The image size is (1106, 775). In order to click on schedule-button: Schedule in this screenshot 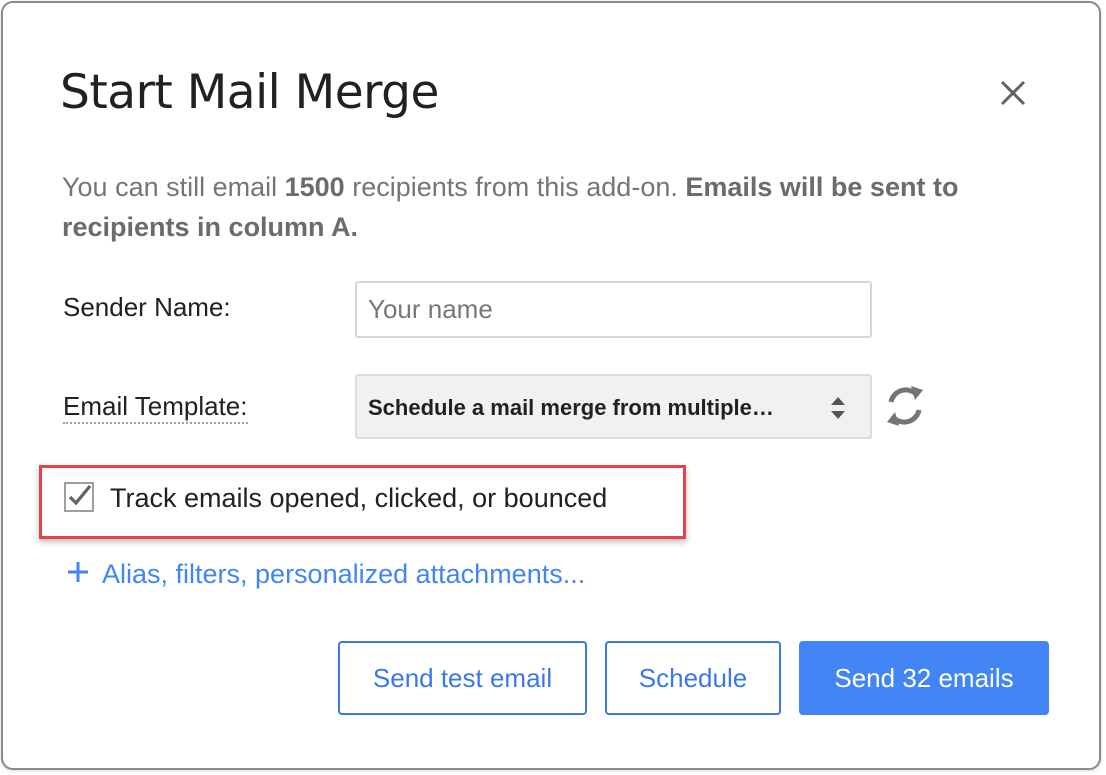, I will do `click(693, 678)`.